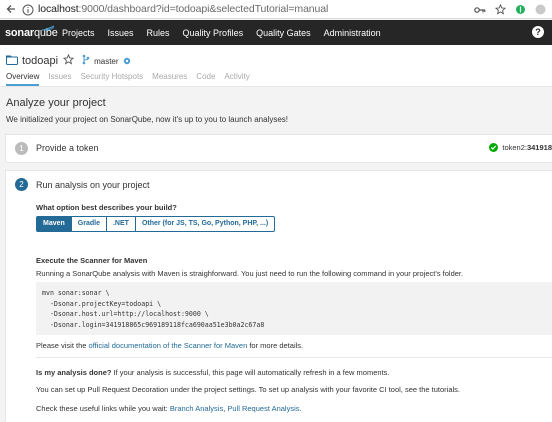  Describe the element at coordinates (54, 224) in the screenshot. I see `build-option-maven-button: Maven` at that location.